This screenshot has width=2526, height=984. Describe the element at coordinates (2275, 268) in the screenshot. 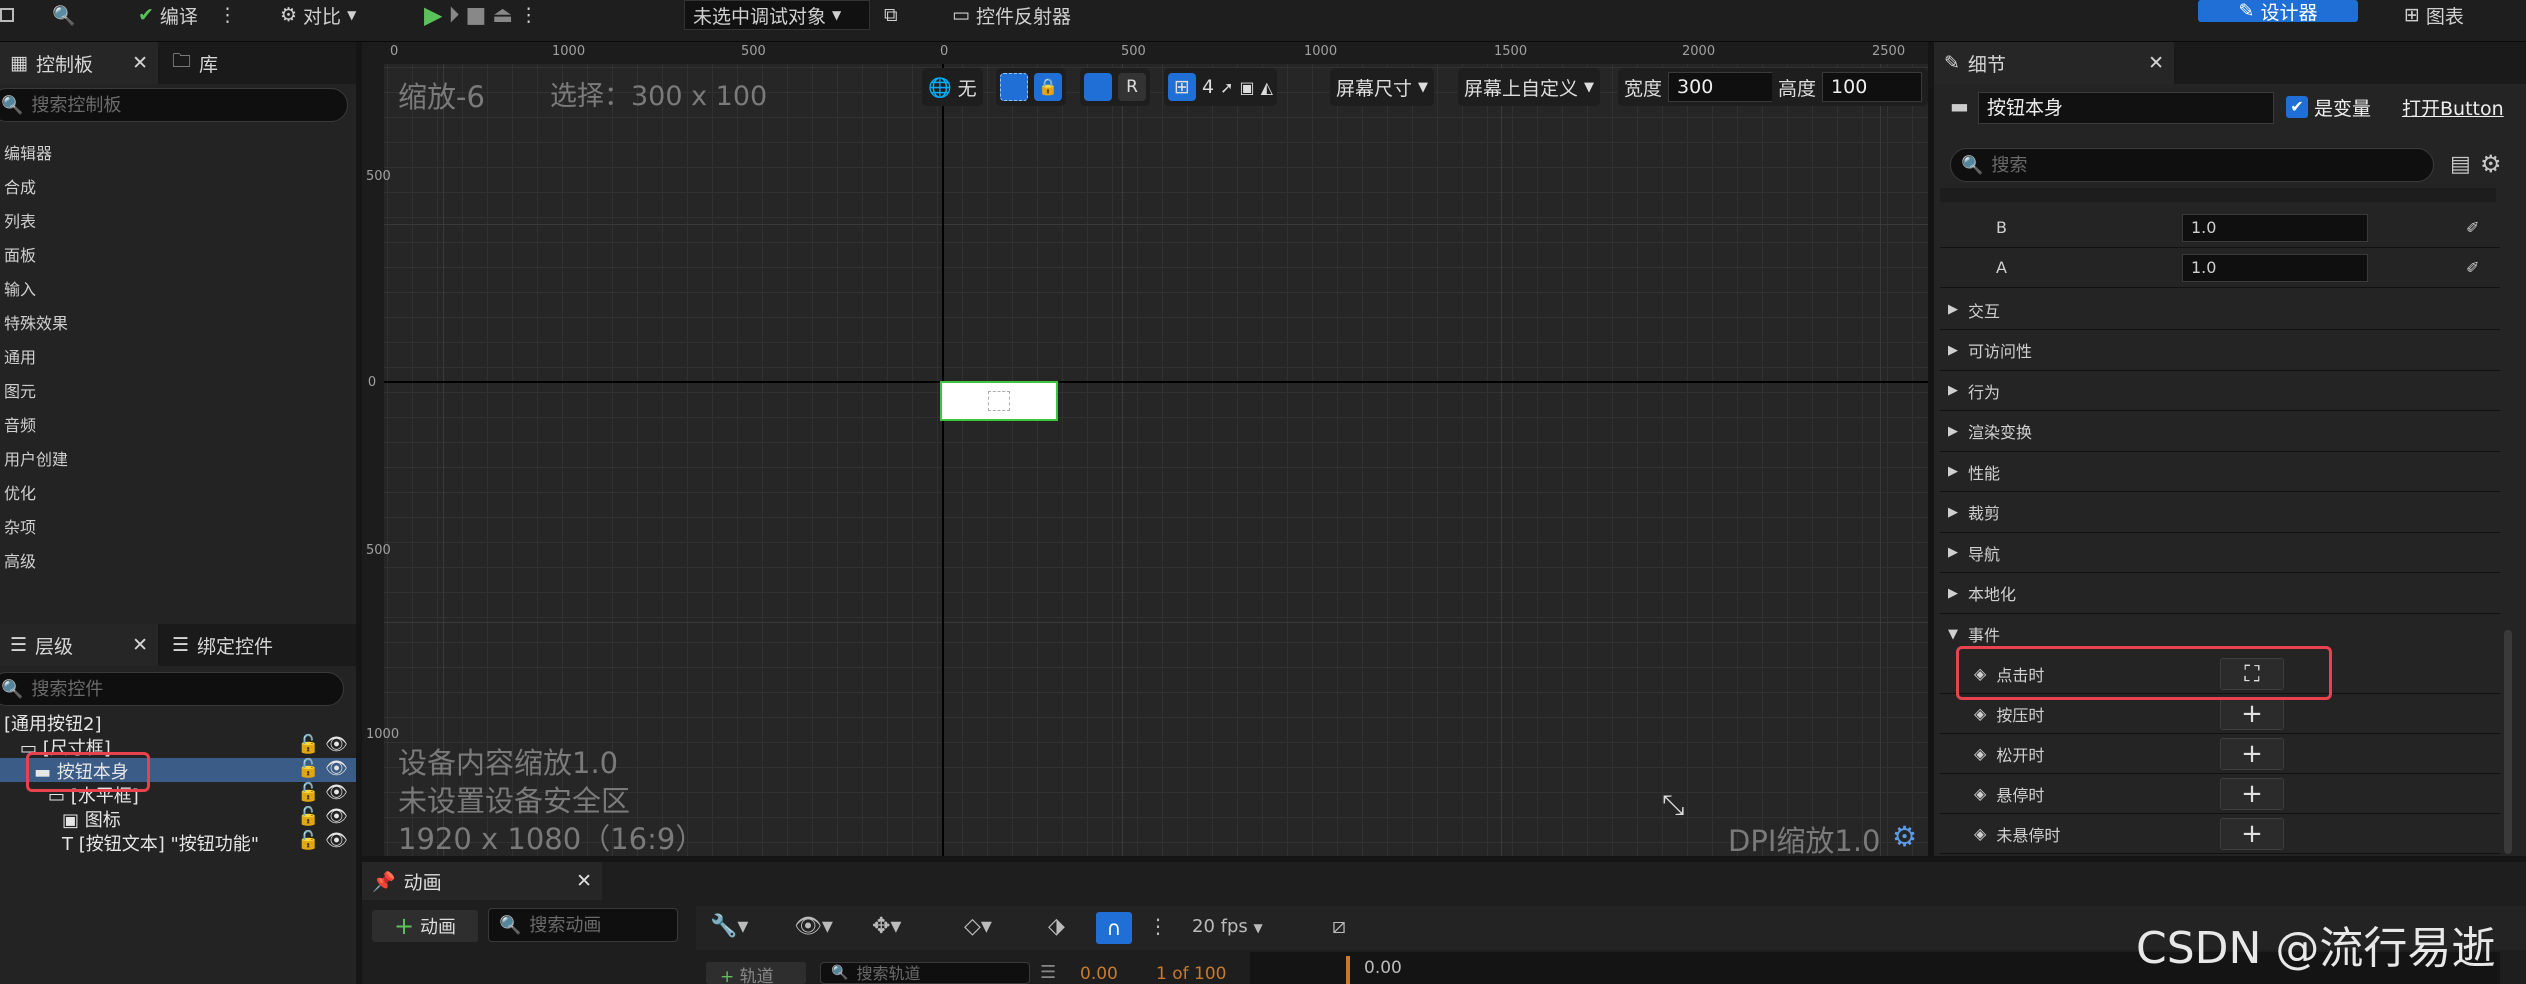

I see `color-a-input: 1.0` at that location.